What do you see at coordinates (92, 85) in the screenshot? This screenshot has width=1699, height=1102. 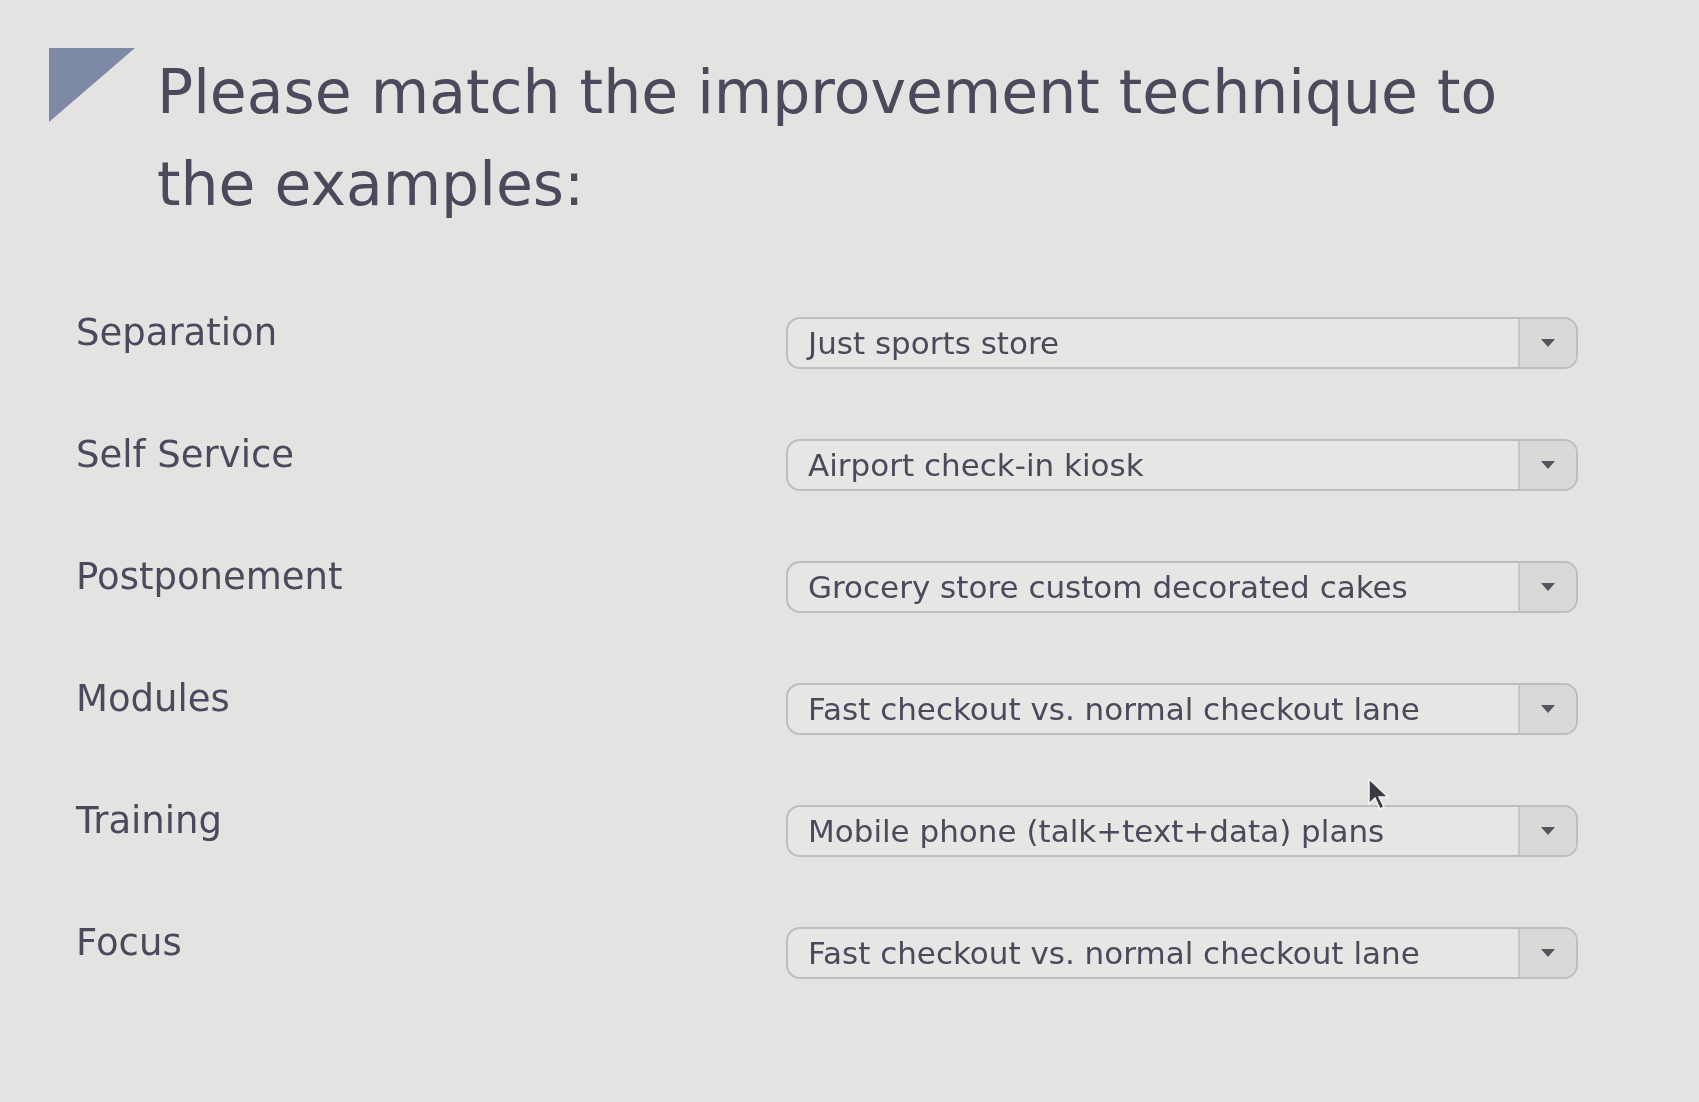 I see `triangle-marker-icon` at bounding box center [92, 85].